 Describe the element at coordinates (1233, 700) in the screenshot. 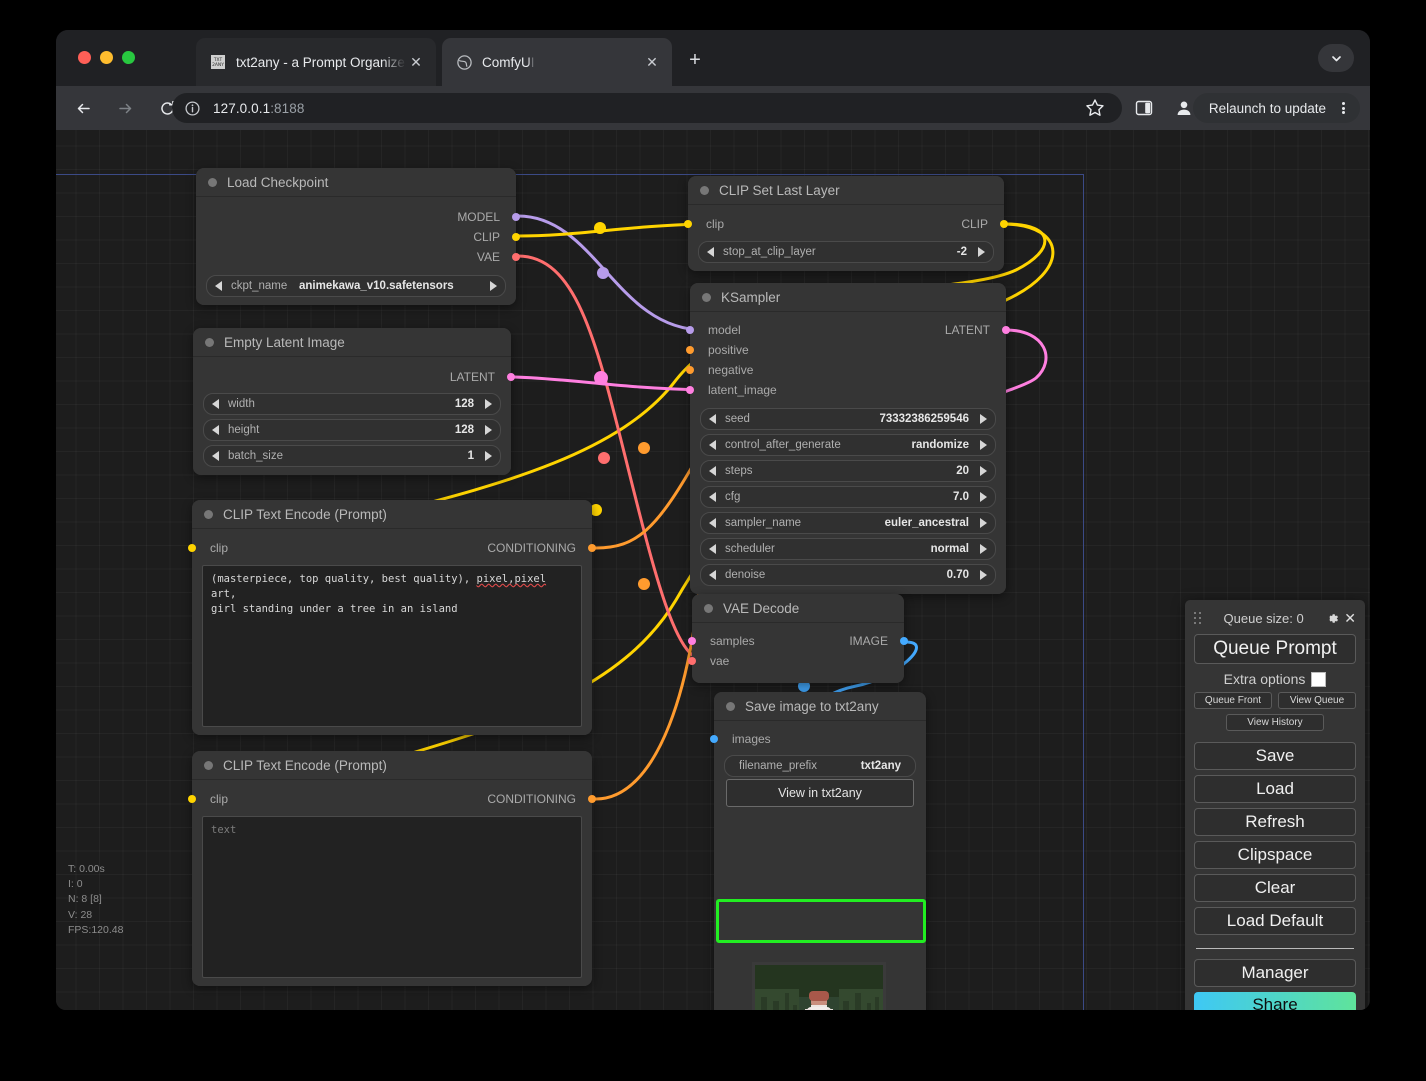

I see `queue-front-button: Queue Front` at that location.